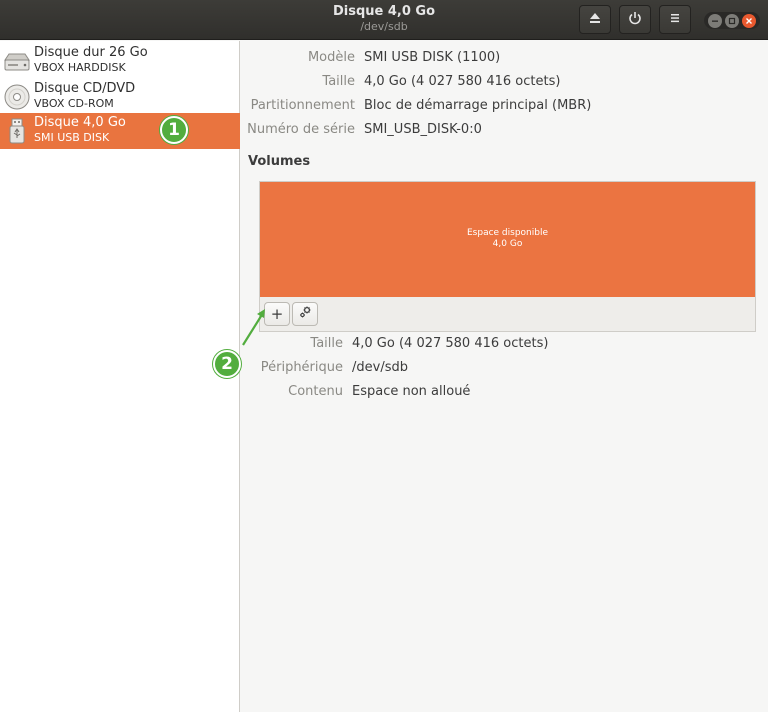  I want to click on sidebar-item-harddisk: Disque dur 26 Go VBOX HARDDISK, so click(120, 61).